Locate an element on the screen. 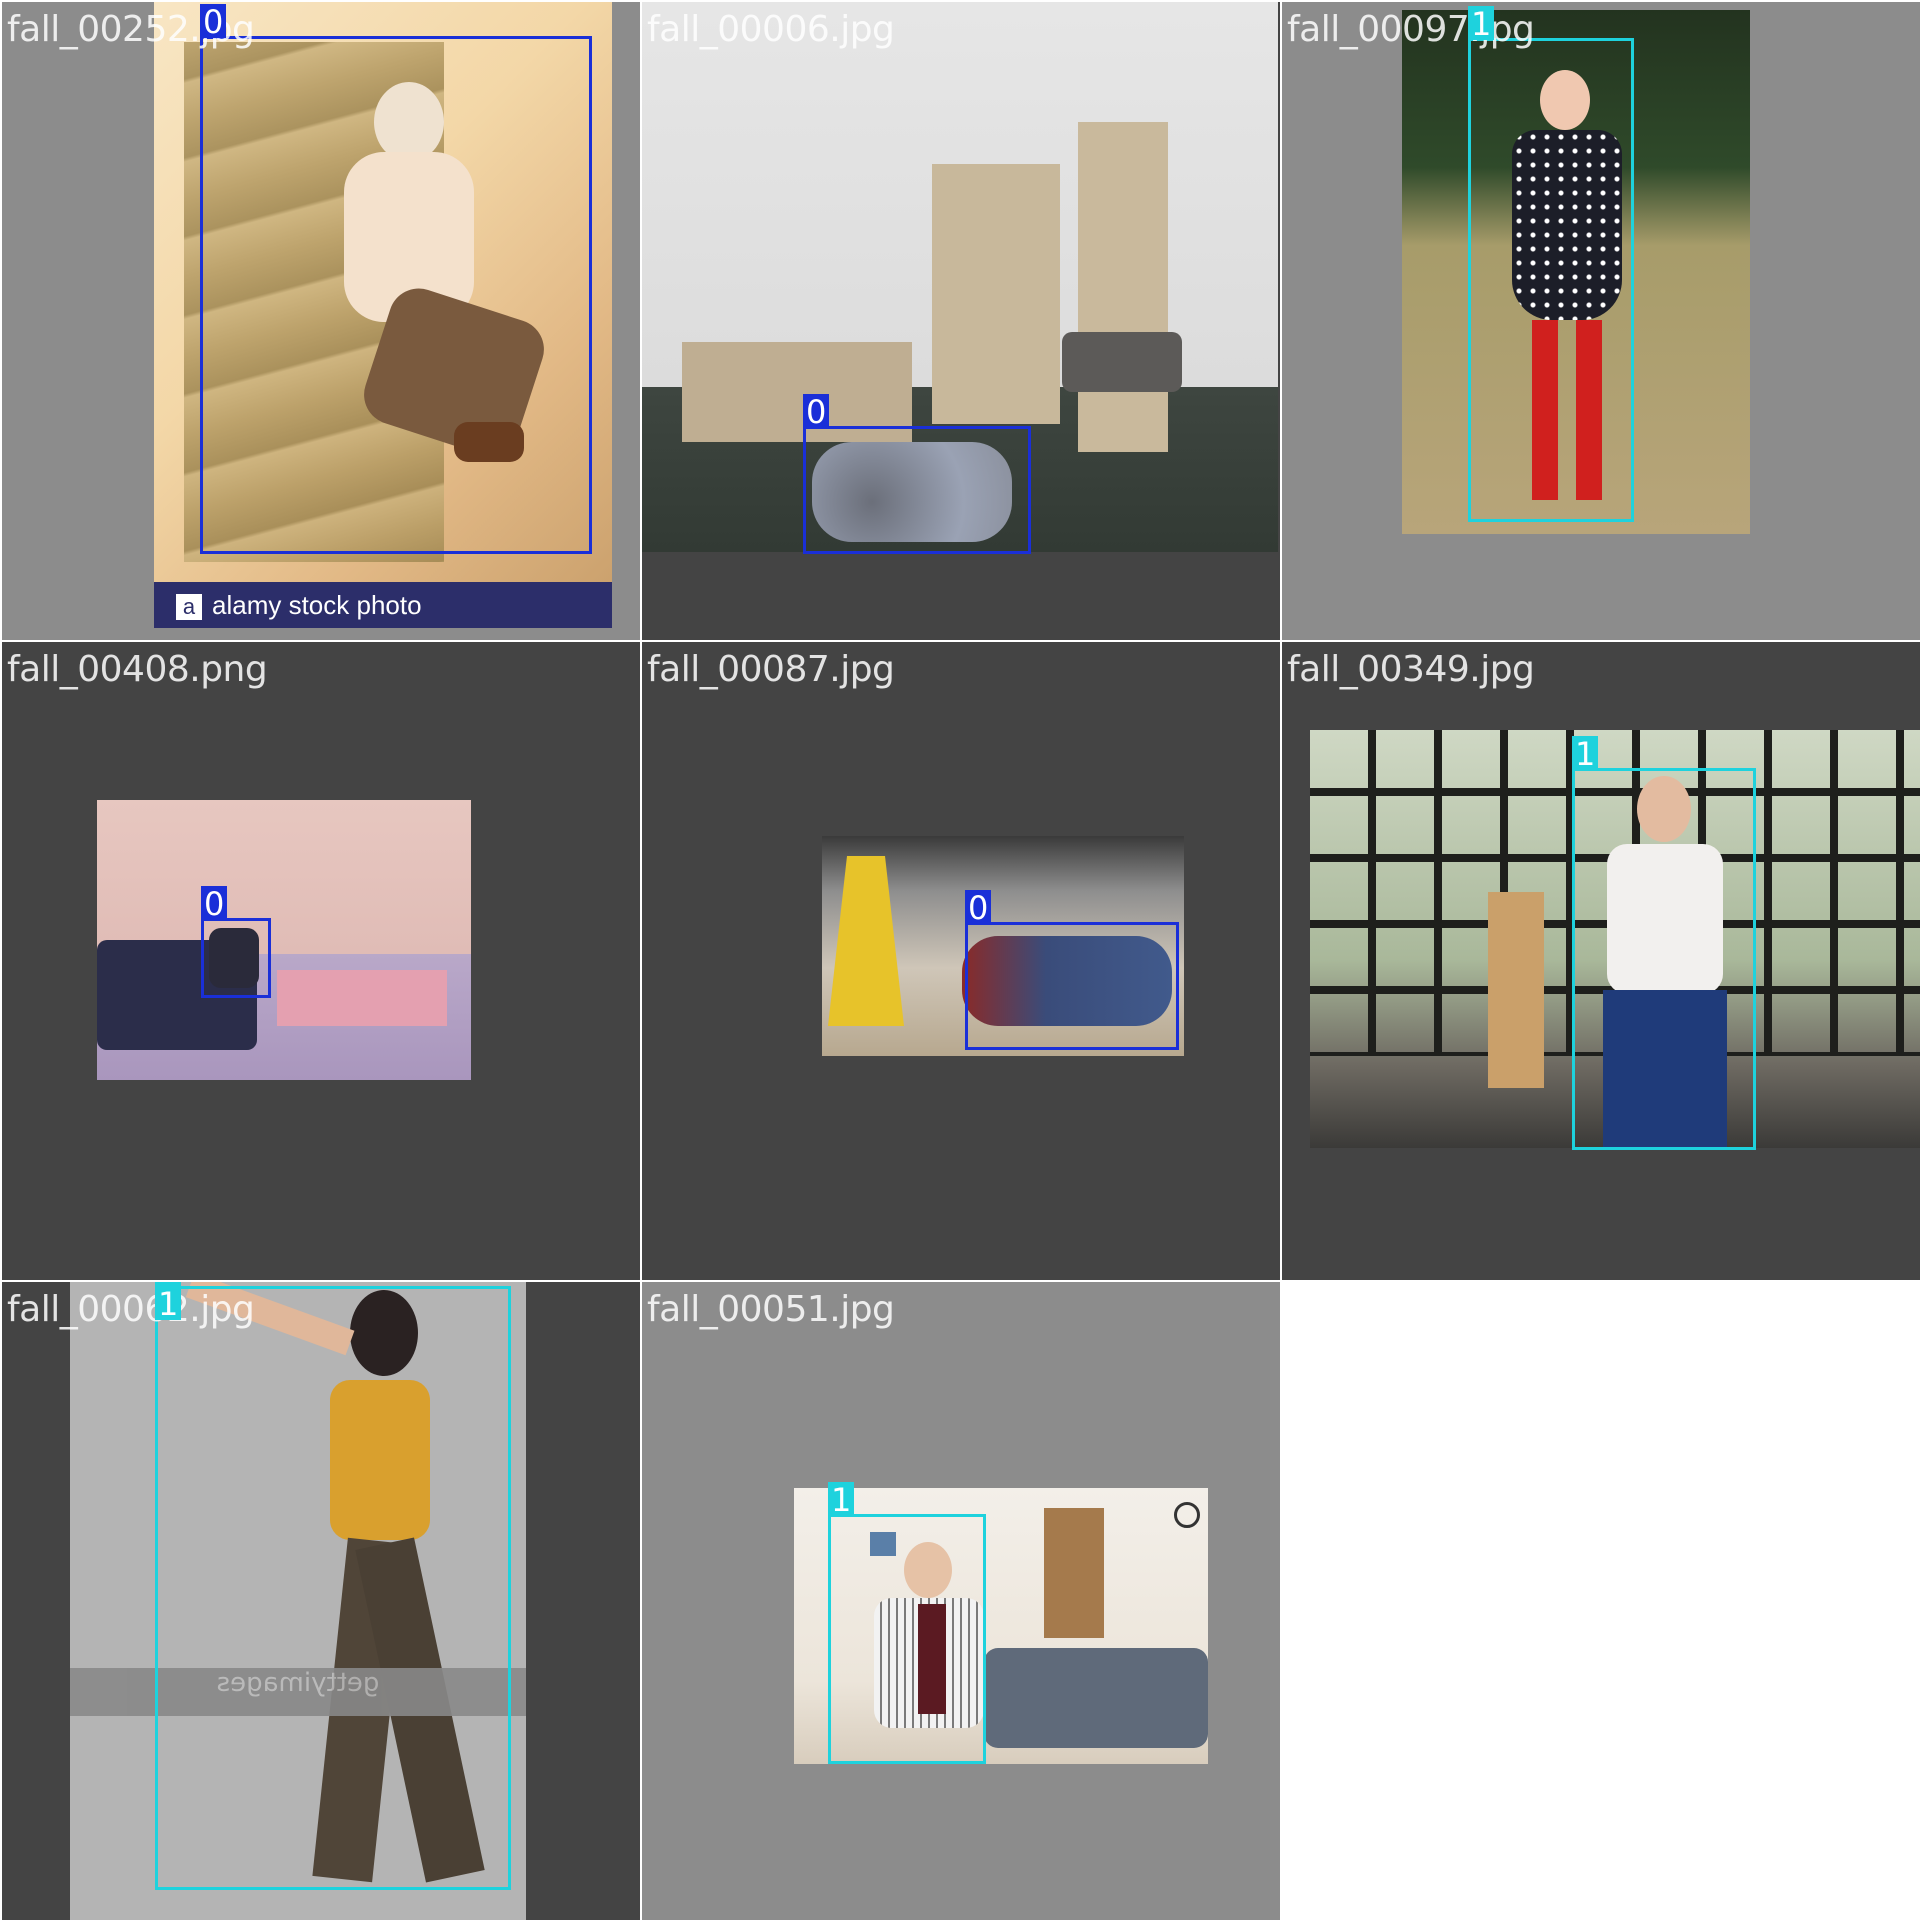  sofa is located at coordinates (1096, 1698).